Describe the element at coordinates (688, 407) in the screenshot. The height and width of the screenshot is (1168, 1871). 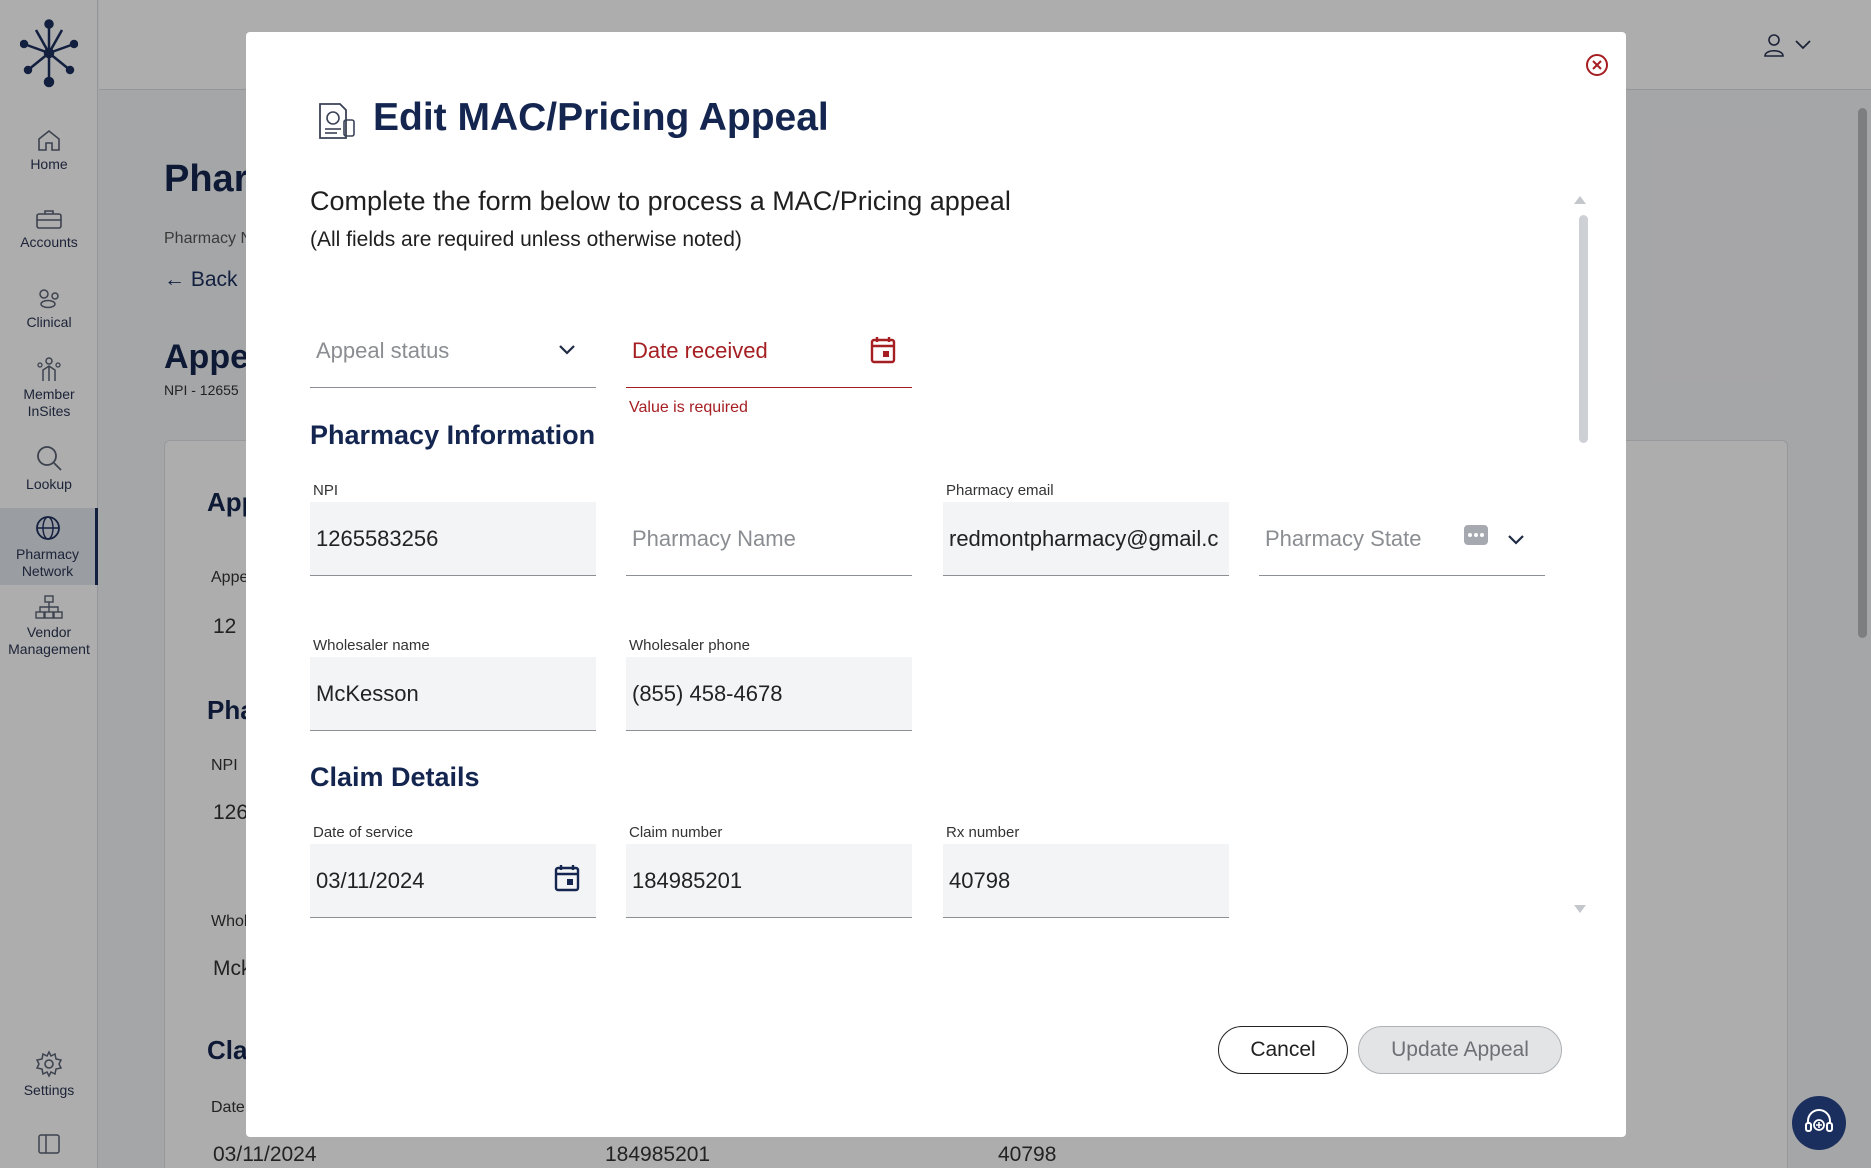
I see `date-received-error: Value is required` at that location.